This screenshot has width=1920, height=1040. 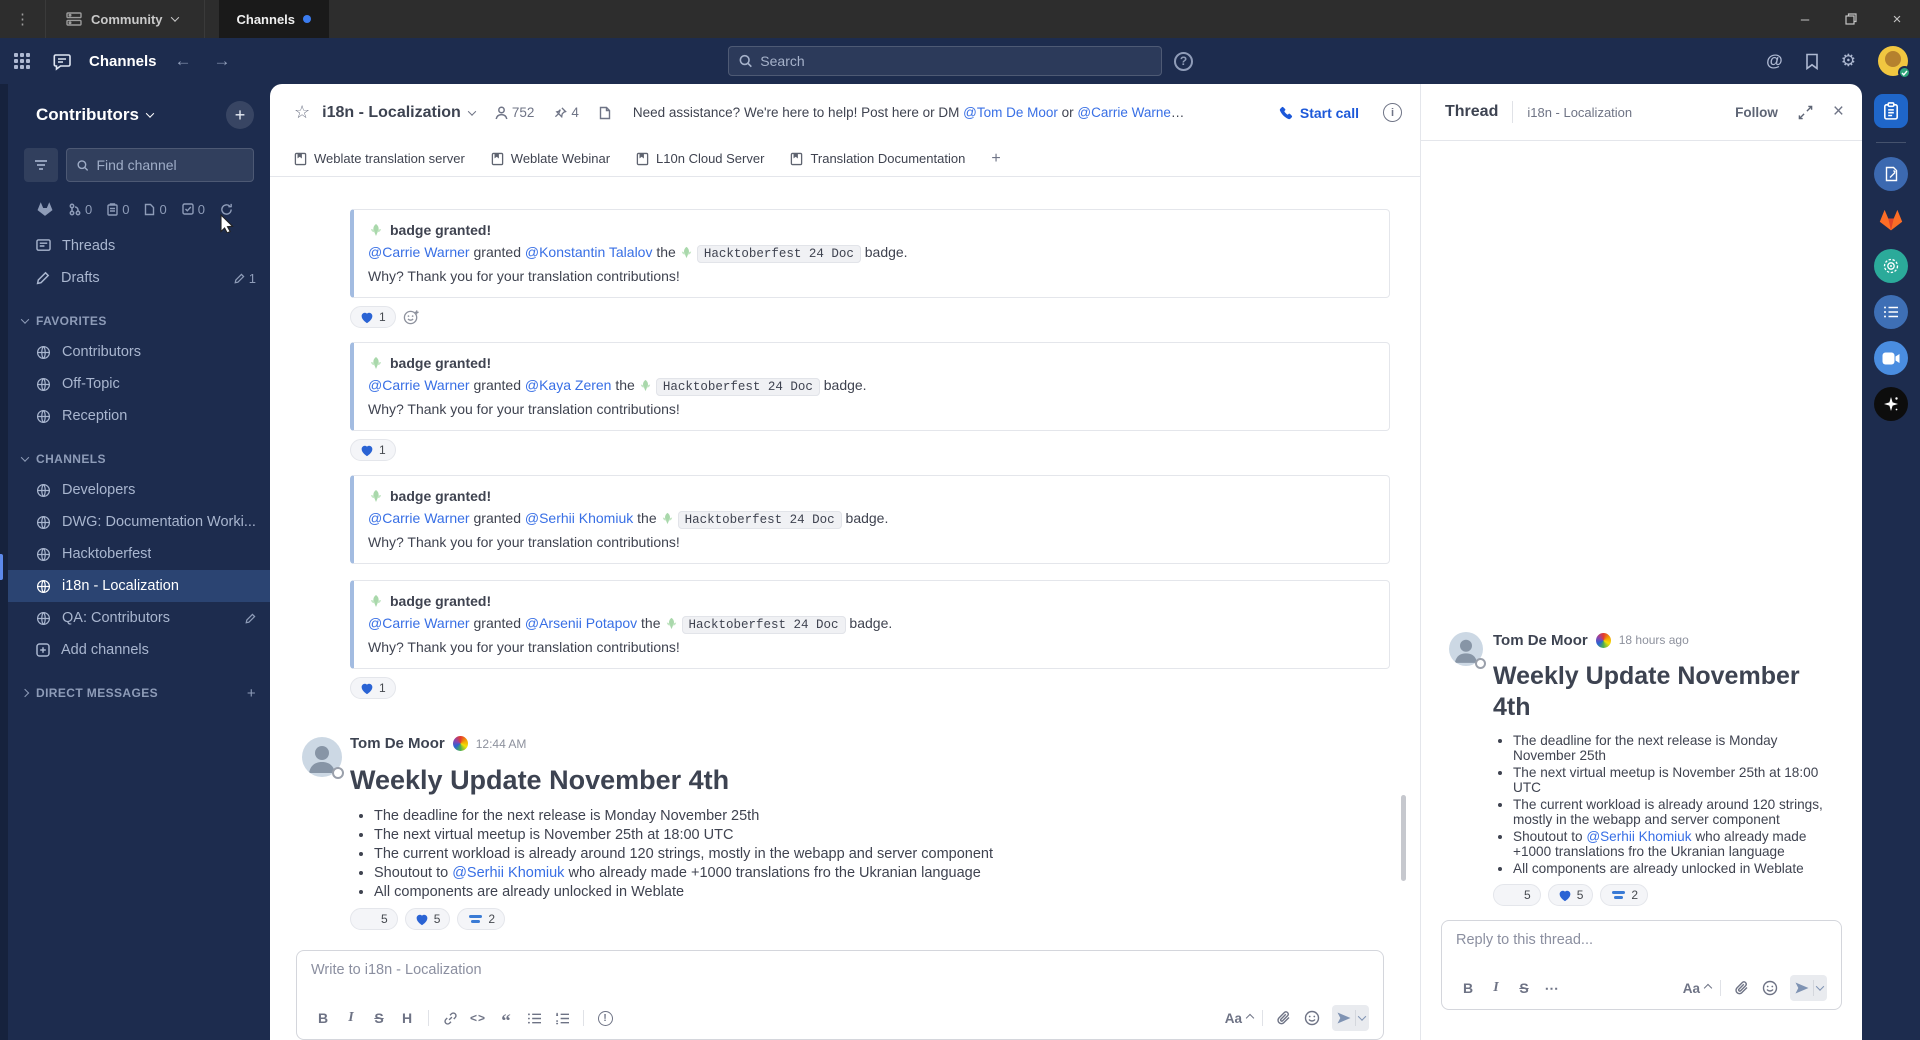 What do you see at coordinates (1891, 404) in the screenshot?
I see `ai-sparkle-icon` at bounding box center [1891, 404].